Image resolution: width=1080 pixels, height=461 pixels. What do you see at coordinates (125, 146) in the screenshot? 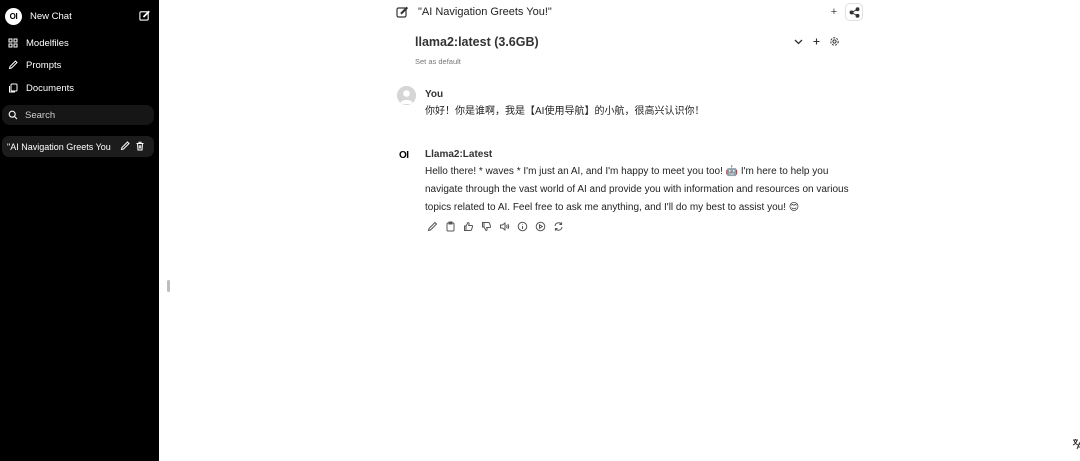
I see `rename-pencil-icon` at bounding box center [125, 146].